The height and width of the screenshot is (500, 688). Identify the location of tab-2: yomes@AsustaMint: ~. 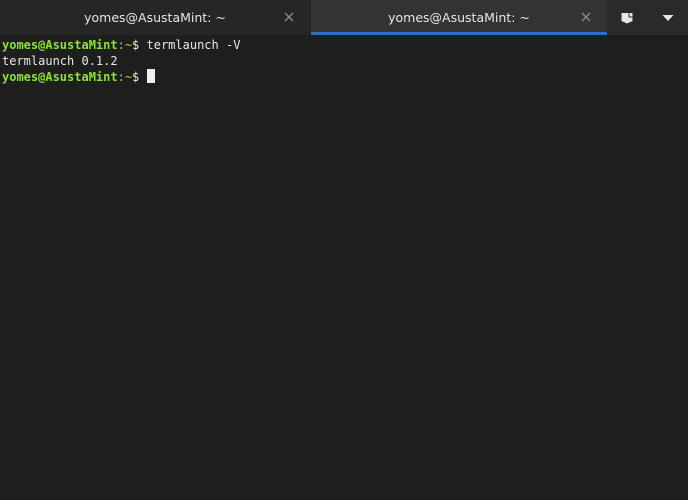
(459, 17).